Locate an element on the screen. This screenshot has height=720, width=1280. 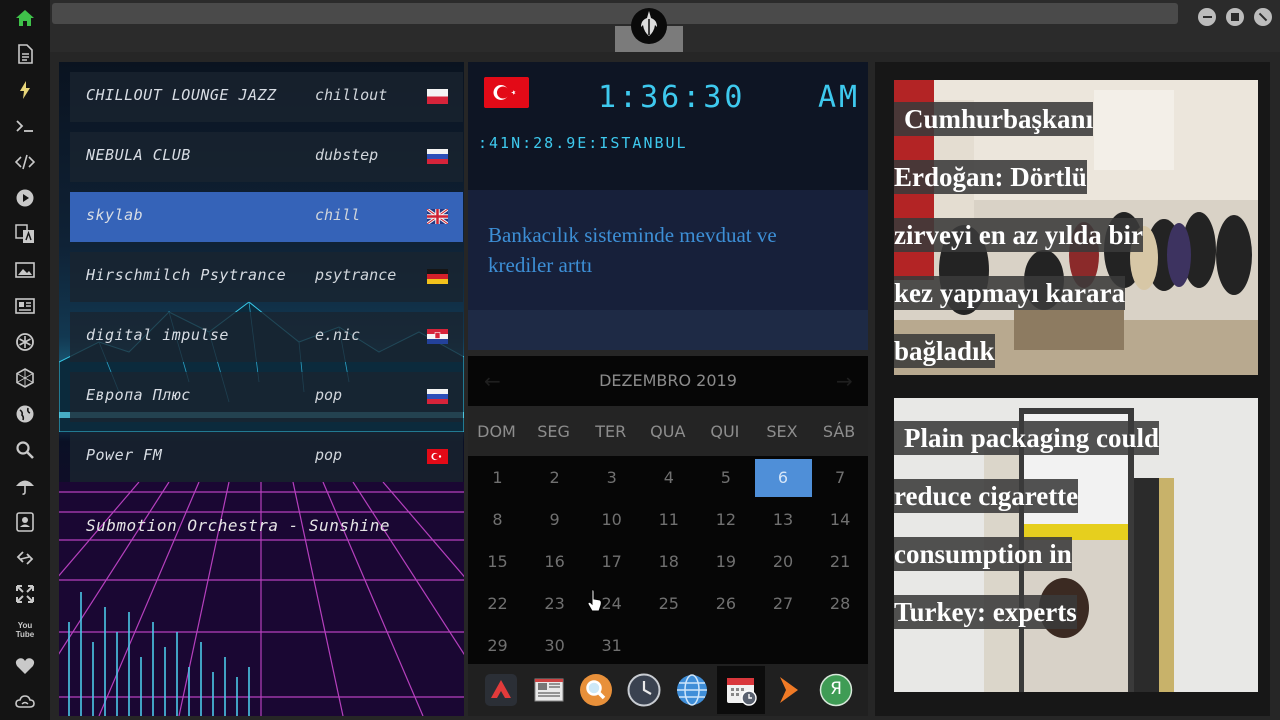
contact-icon is located at coordinates (25, 522).